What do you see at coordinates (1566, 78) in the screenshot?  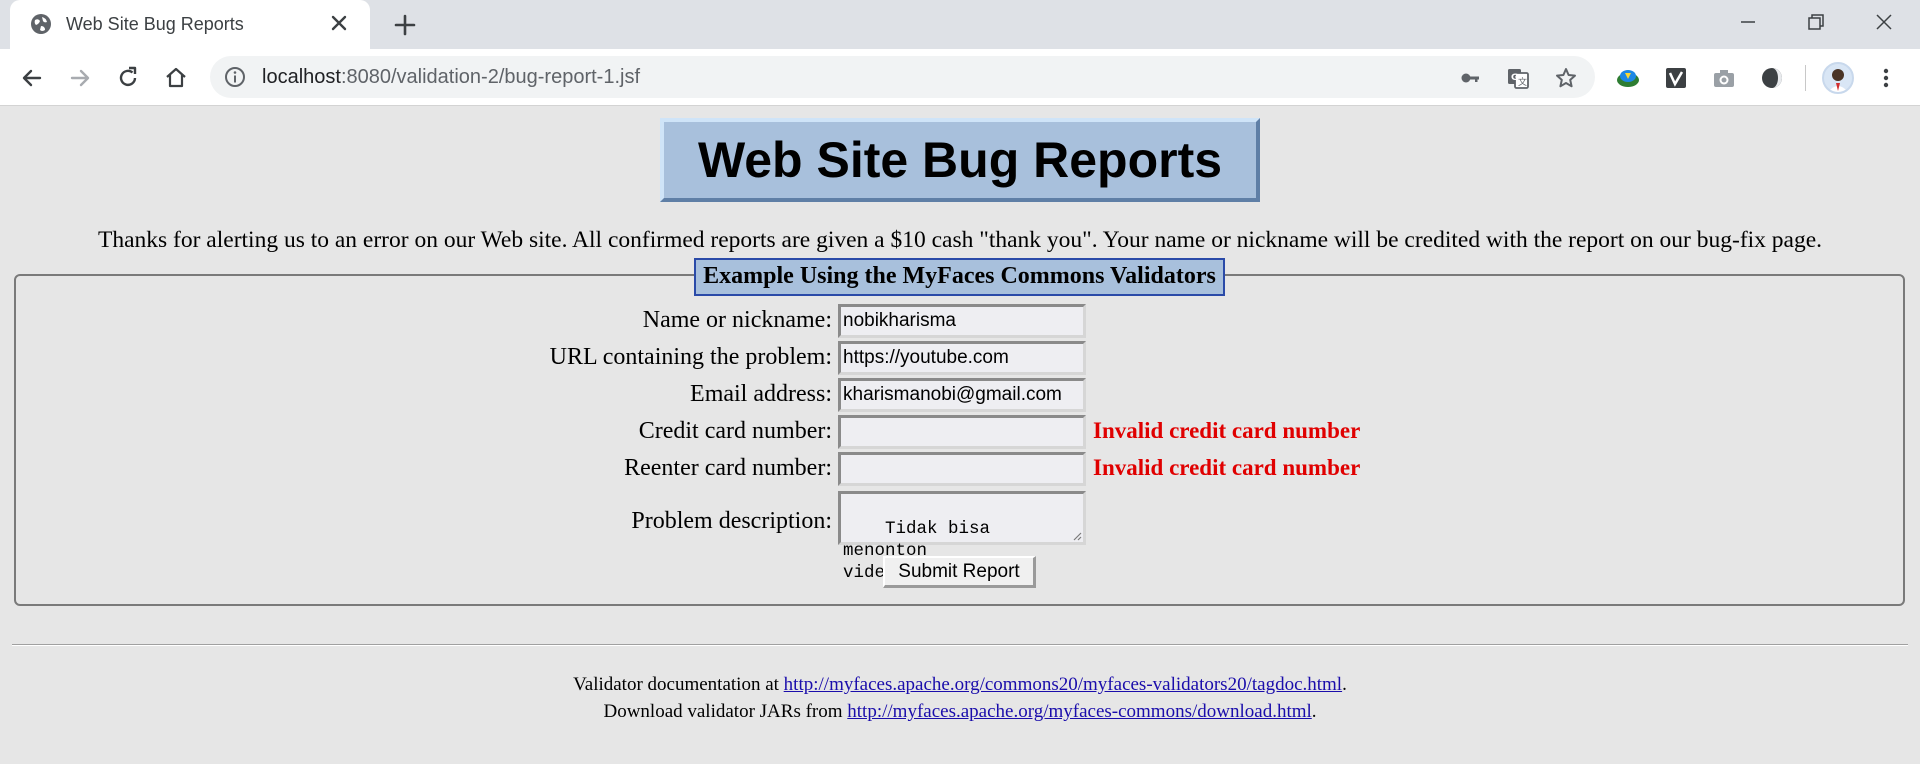 I see `bookmark-star-icon` at bounding box center [1566, 78].